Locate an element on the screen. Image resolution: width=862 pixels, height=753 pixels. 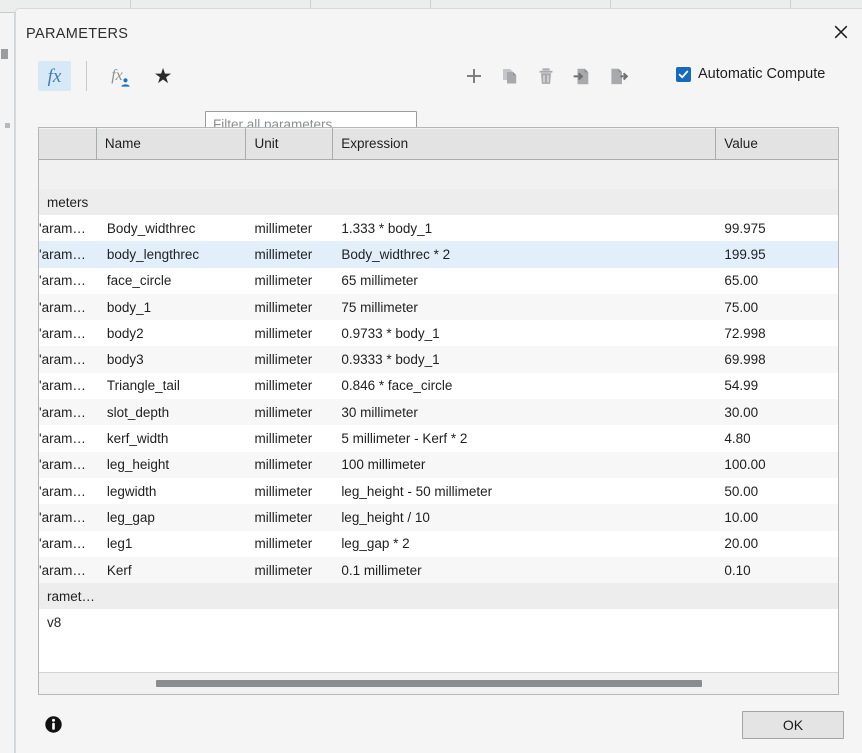
cell-name: Kerf is located at coordinates (119, 570).